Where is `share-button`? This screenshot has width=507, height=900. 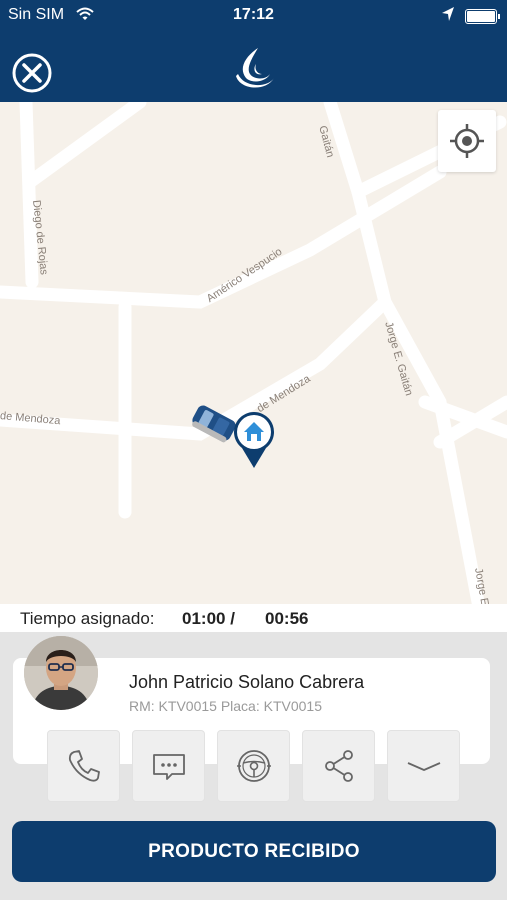
share-button is located at coordinates (338, 766).